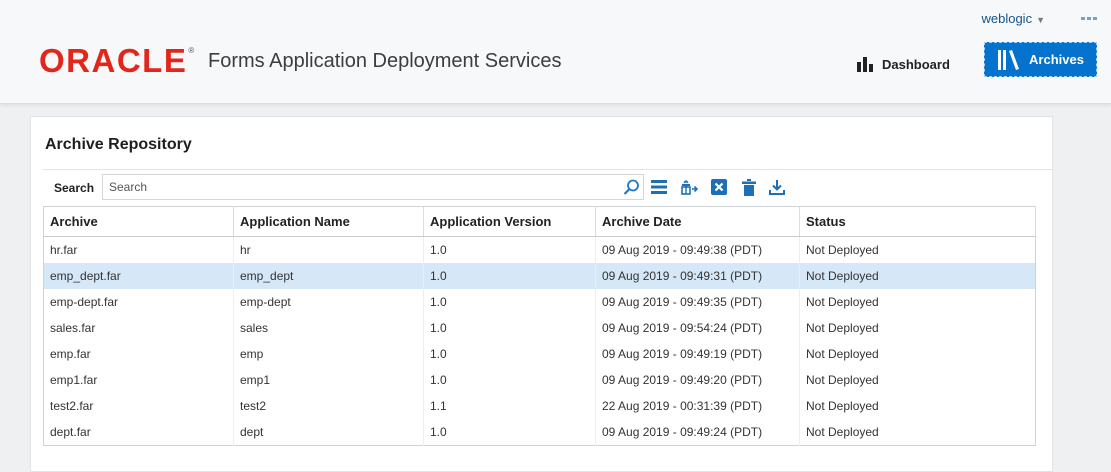 This screenshot has height=472, width=1111. I want to click on cell-archive-date: 09 Aug 2019 - 09:49:24 (PDT), so click(697, 432).